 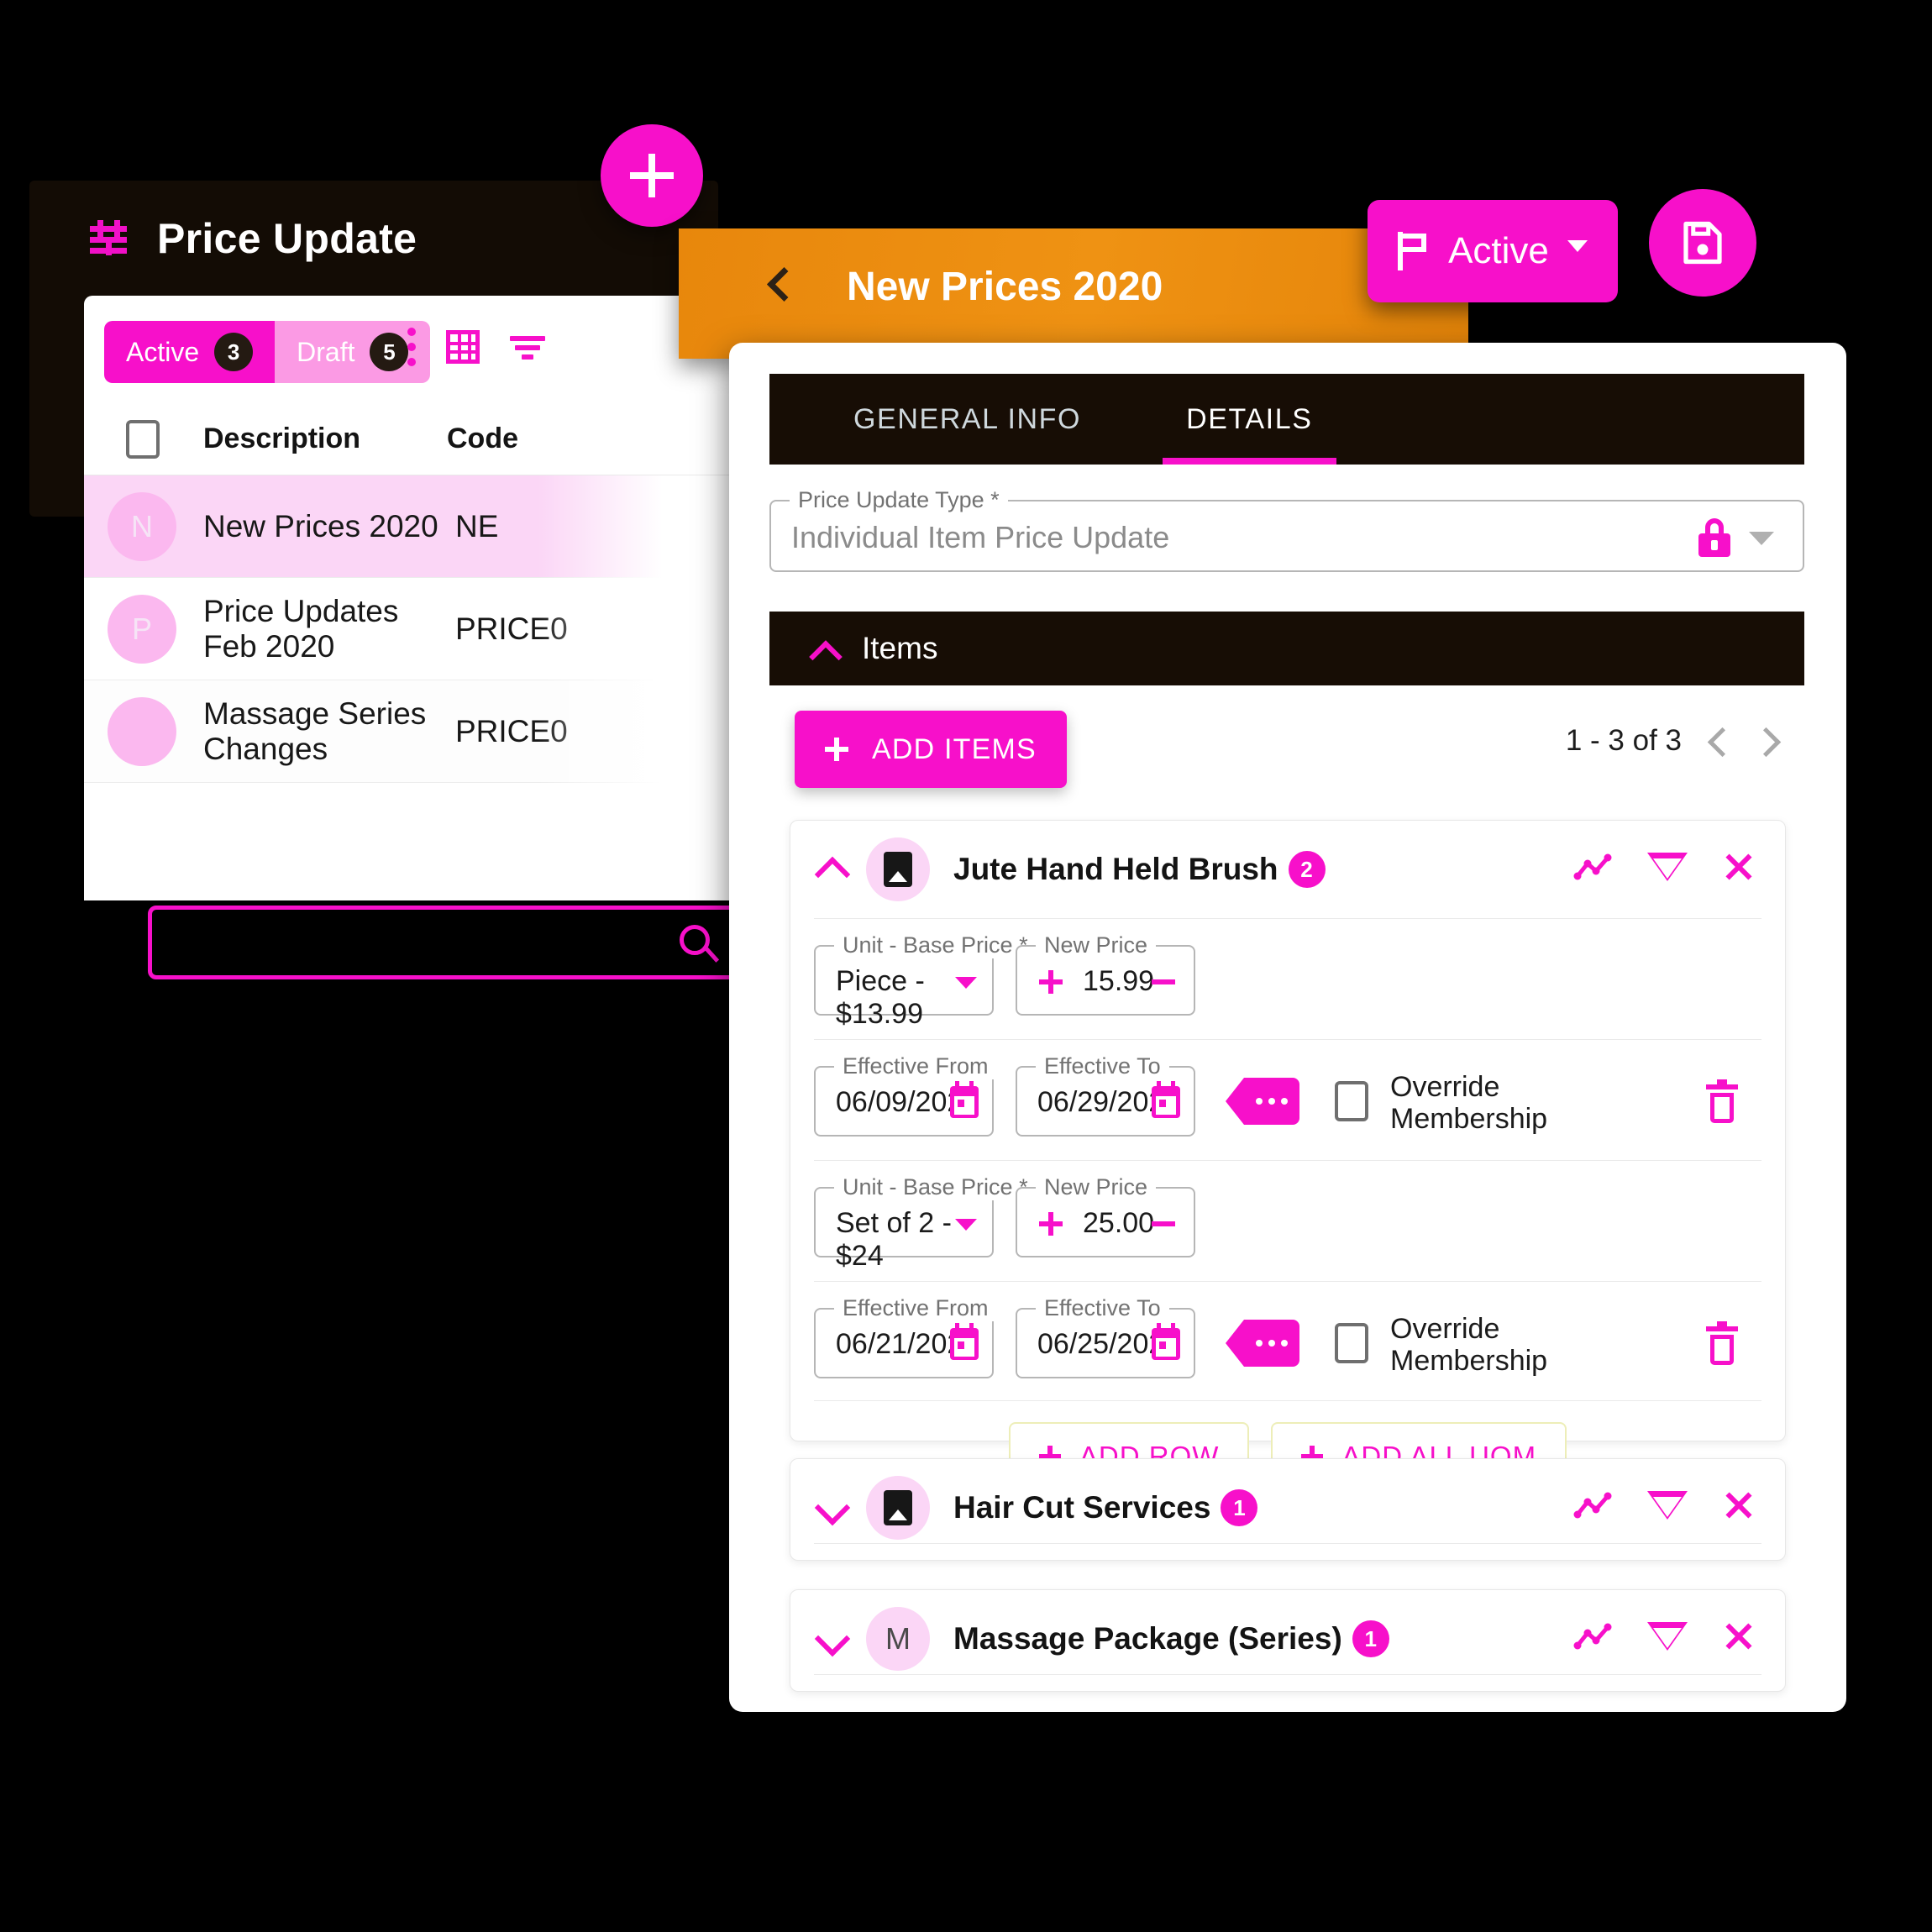 I want to click on item-card-header: M Massage Package (Series) 1, so click(x=1287, y=1639).